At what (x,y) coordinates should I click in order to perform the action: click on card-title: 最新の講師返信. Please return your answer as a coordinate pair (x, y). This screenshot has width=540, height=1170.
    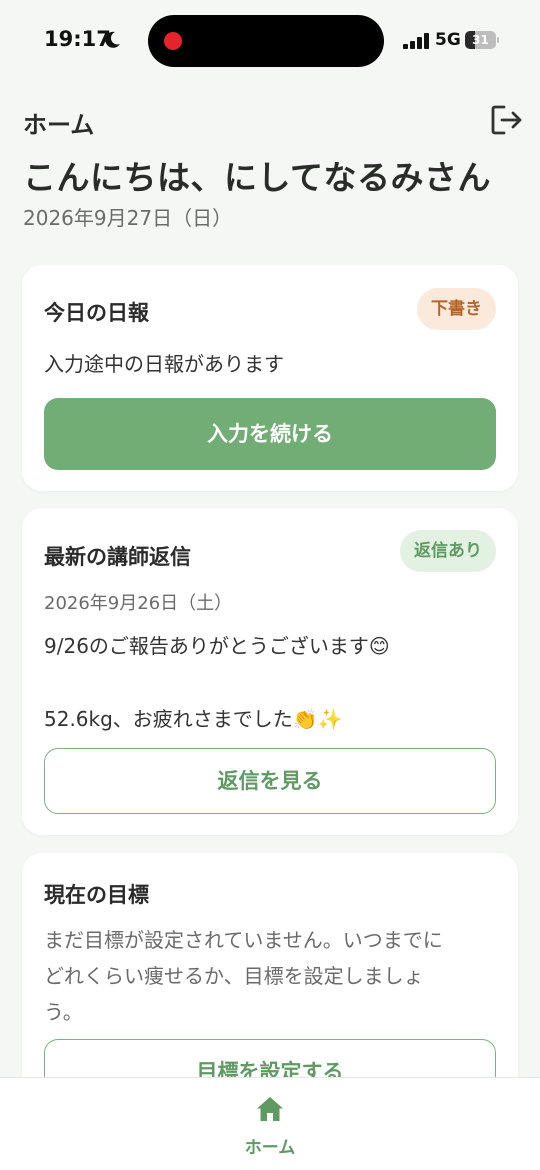
    Looking at the image, I should click on (117, 557).